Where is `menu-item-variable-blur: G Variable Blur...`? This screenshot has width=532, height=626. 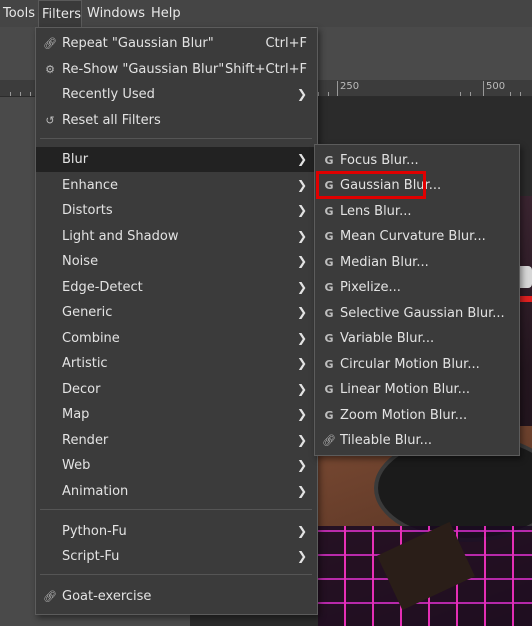
menu-item-variable-blur: G Variable Blur... is located at coordinates (417, 338).